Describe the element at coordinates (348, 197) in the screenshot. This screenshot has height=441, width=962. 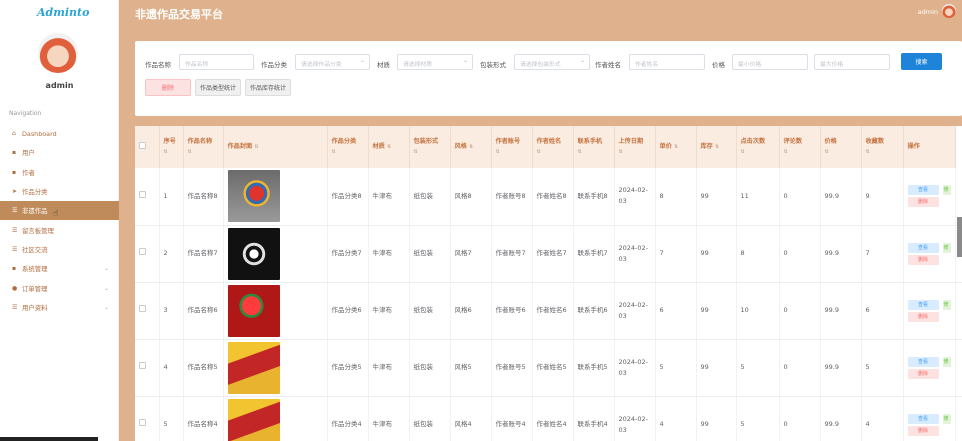
I see `cell-cat: 作品分类8` at that location.